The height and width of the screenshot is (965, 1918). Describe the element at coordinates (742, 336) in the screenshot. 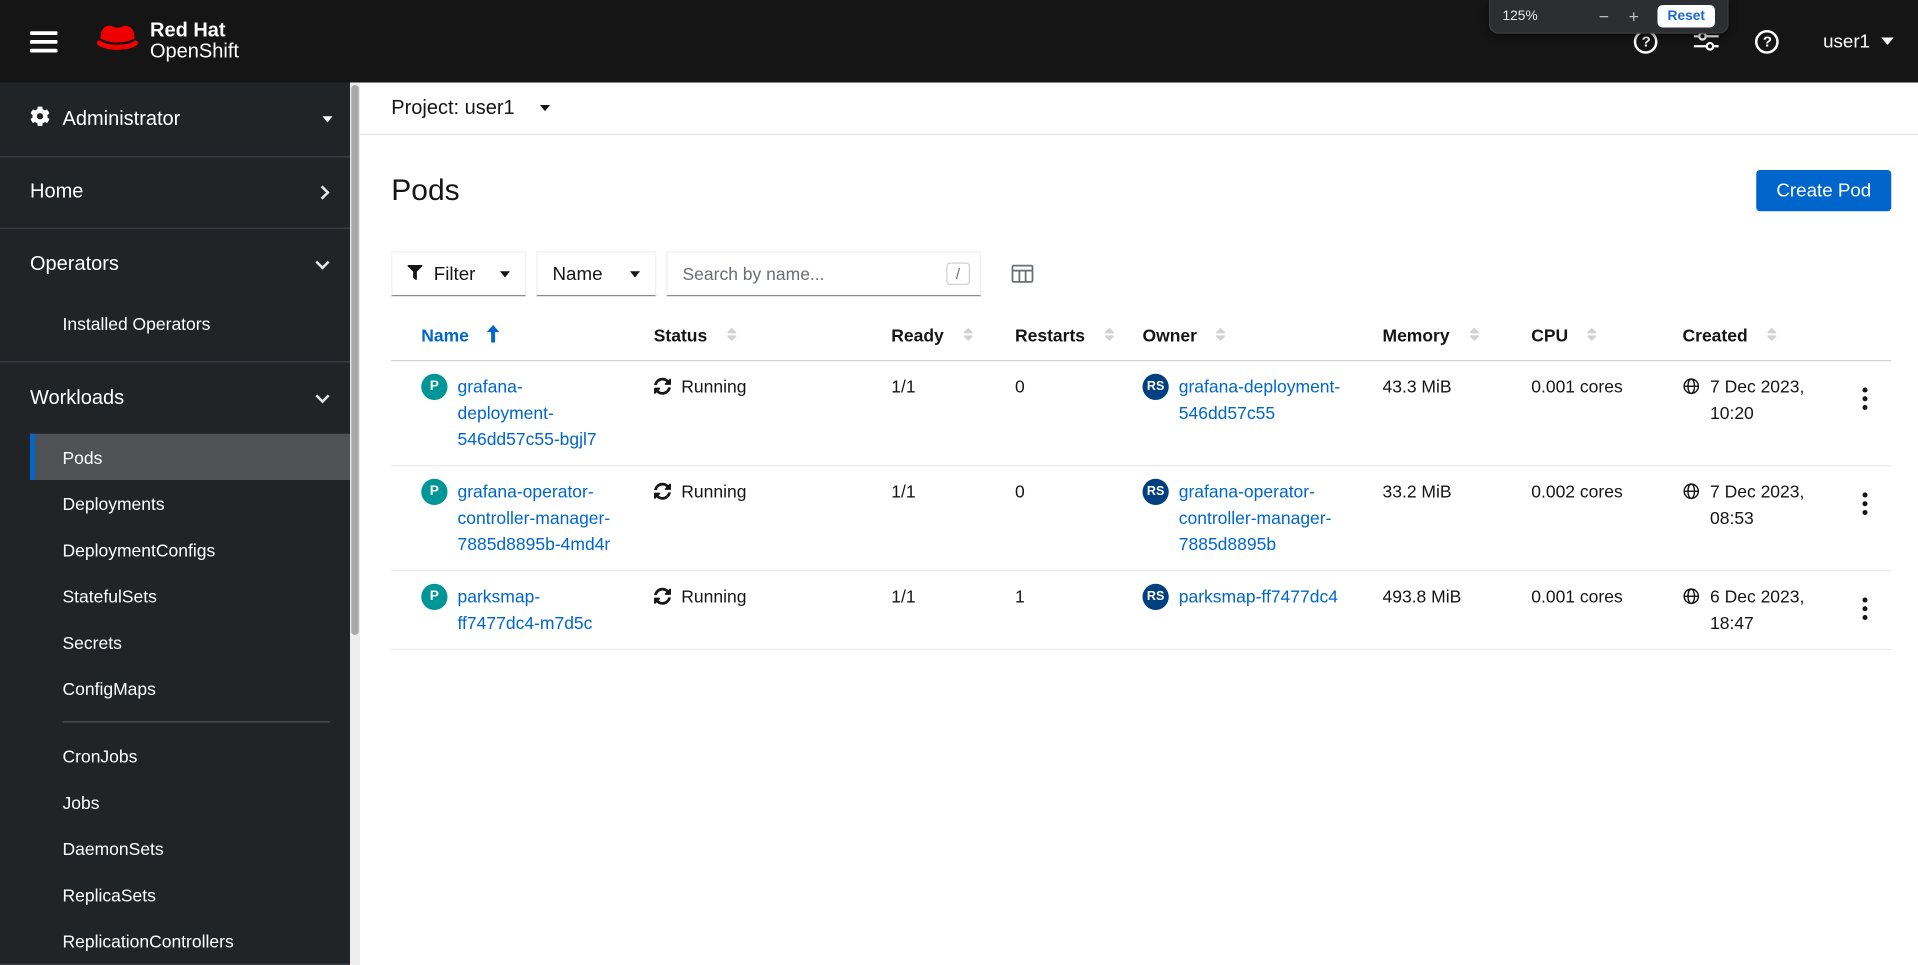

I see `column-header-status: Status` at that location.